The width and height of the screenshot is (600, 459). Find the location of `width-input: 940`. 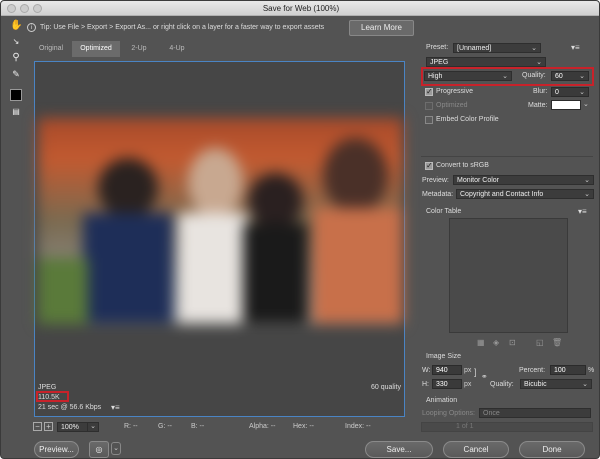

width-input: 940 is located at coordinates (447, 370).